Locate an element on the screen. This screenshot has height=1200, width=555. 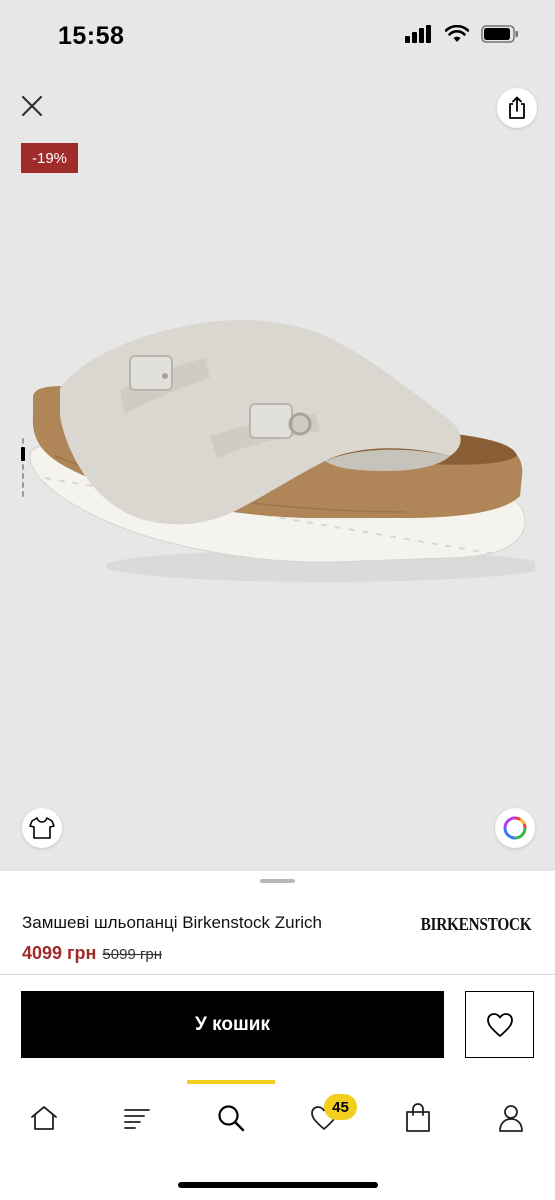
add-to-wishlist-button is located at coordinates (499, 1024).